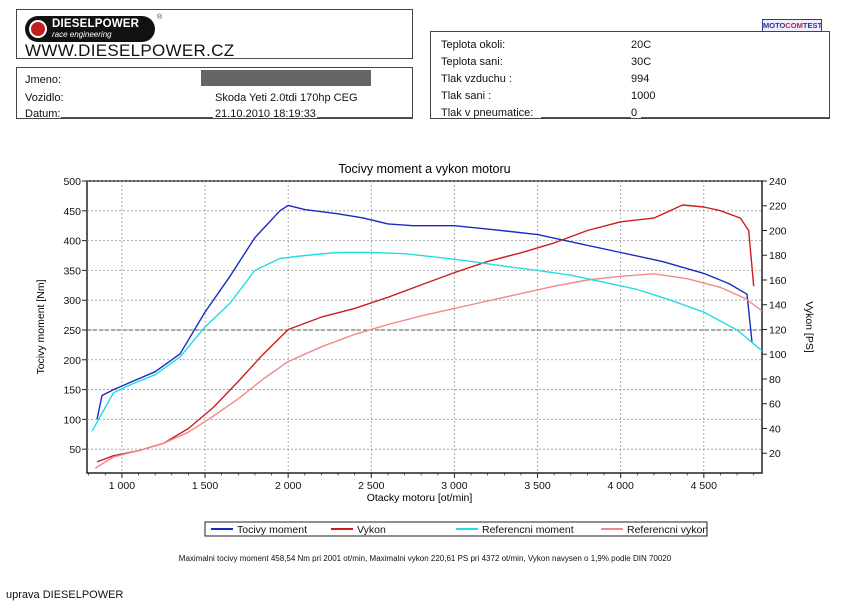 The image size is (850, 615). What do you see at coordinates (778, 182) in the screenshot?
I see `y2-tick-label: 240` at bounding box center [778, 182].